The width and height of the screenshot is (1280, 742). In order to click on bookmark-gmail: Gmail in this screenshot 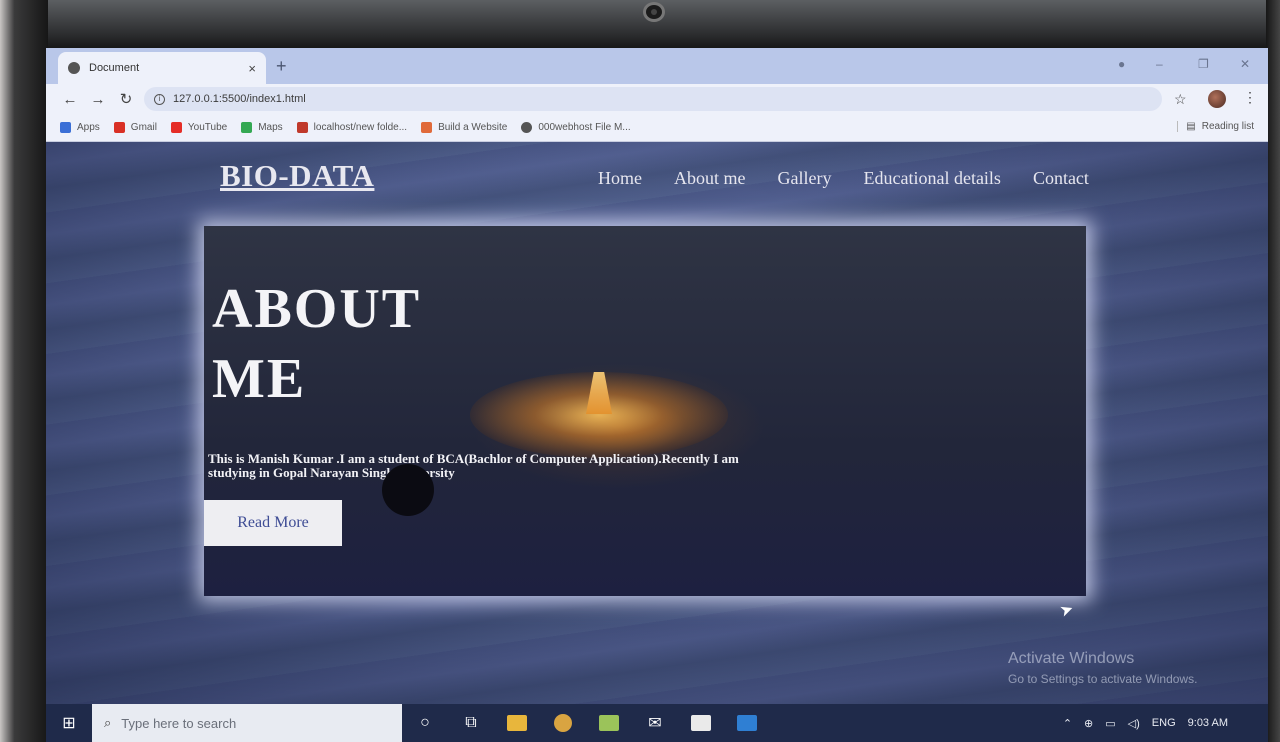, I will do `click(135, 127)`.